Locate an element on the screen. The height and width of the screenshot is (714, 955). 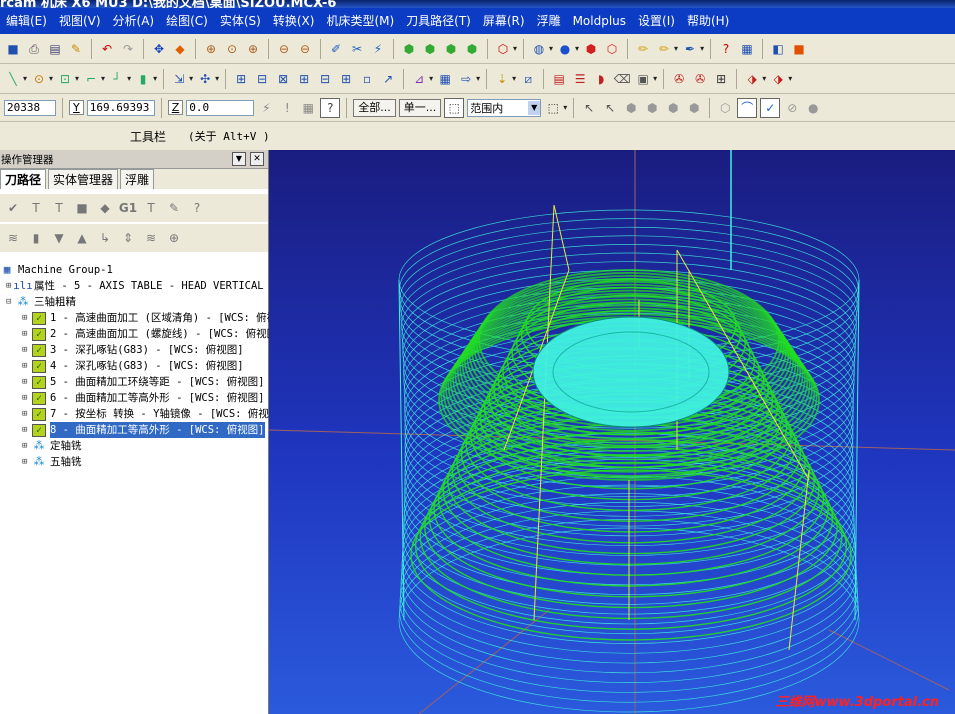
tree-row-op-3: ⊞ ✓ 3 - 深孔啄钻(G83) - [WCS: 俯视图] is located at coordinates (133, 350).